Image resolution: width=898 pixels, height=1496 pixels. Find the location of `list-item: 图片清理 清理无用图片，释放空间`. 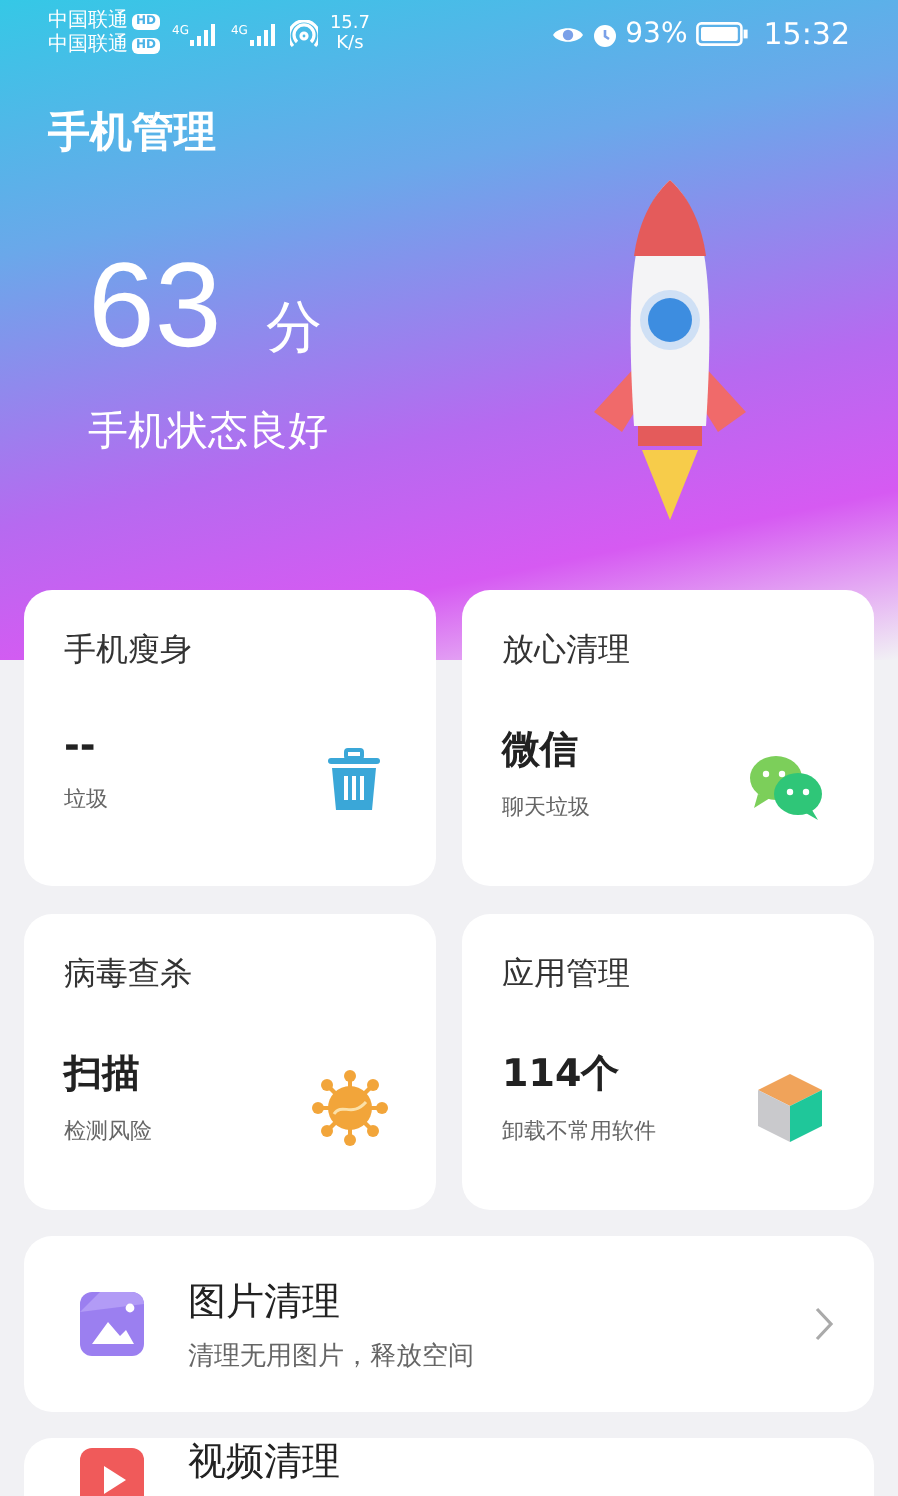

list-item: 图片清理 清理无用图片，释放空间 is located at coordinates (449, 1324).